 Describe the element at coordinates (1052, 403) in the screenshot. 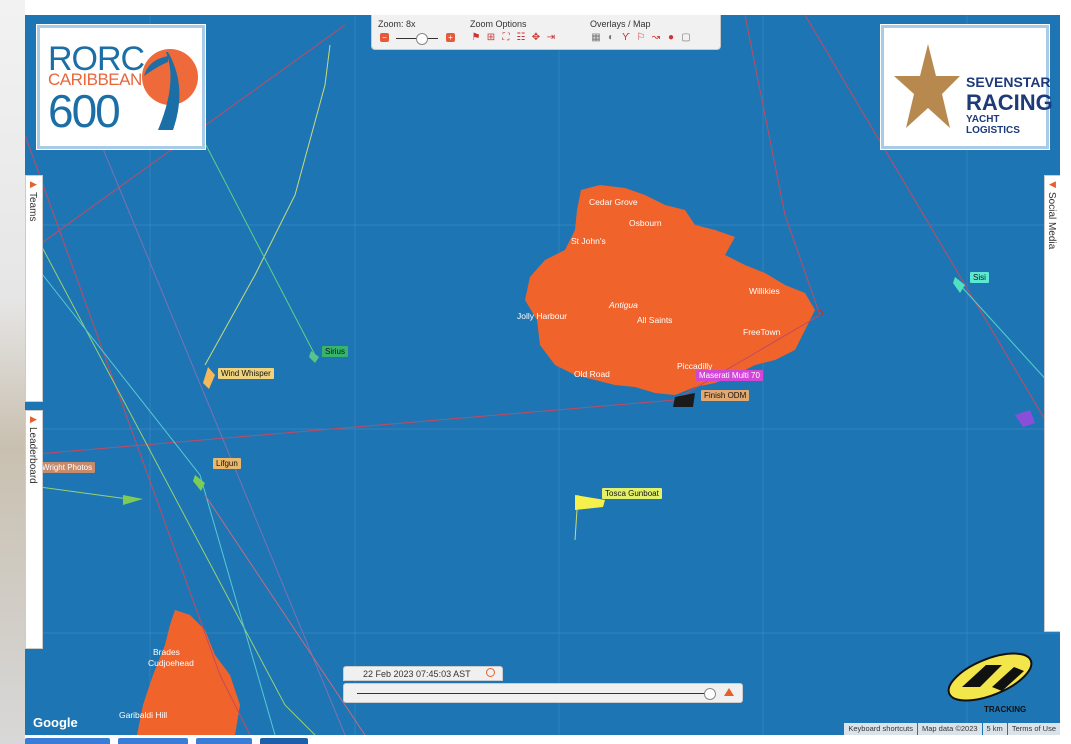

I see `social-media-tab: ◀ Social Media` at that location.